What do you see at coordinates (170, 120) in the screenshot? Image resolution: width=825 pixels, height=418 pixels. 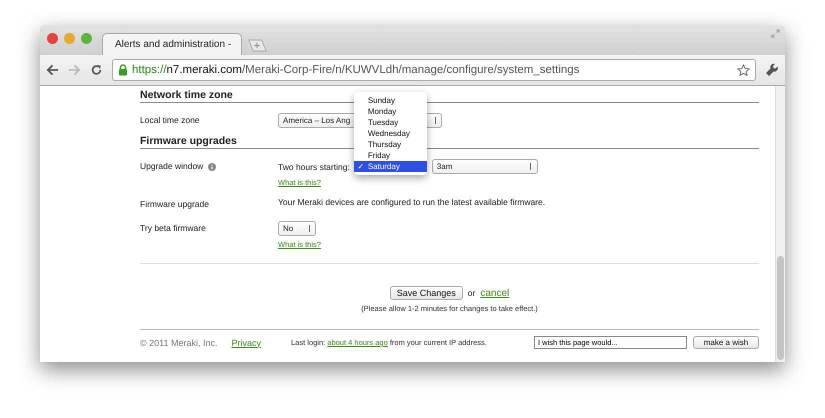 I see `field-label: Local time zone` at bounding box center [170, 120].